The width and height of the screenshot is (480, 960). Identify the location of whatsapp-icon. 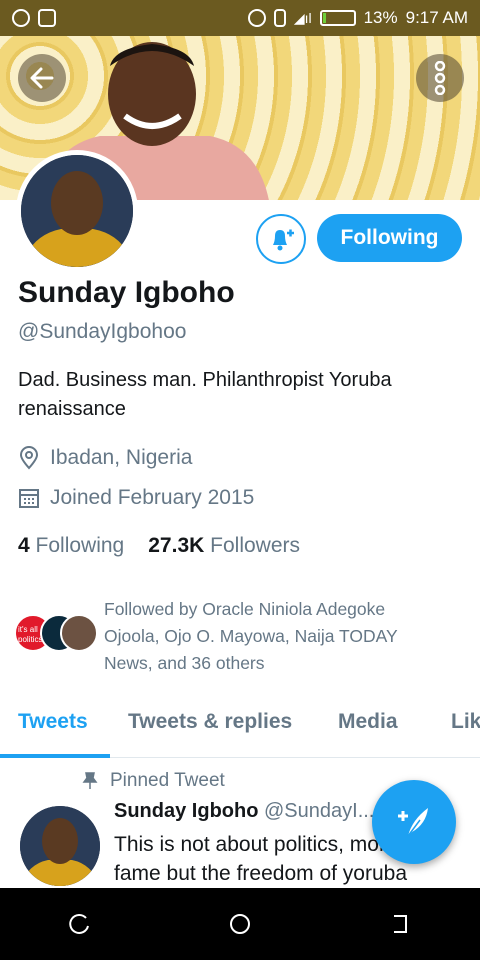
(21, 18).